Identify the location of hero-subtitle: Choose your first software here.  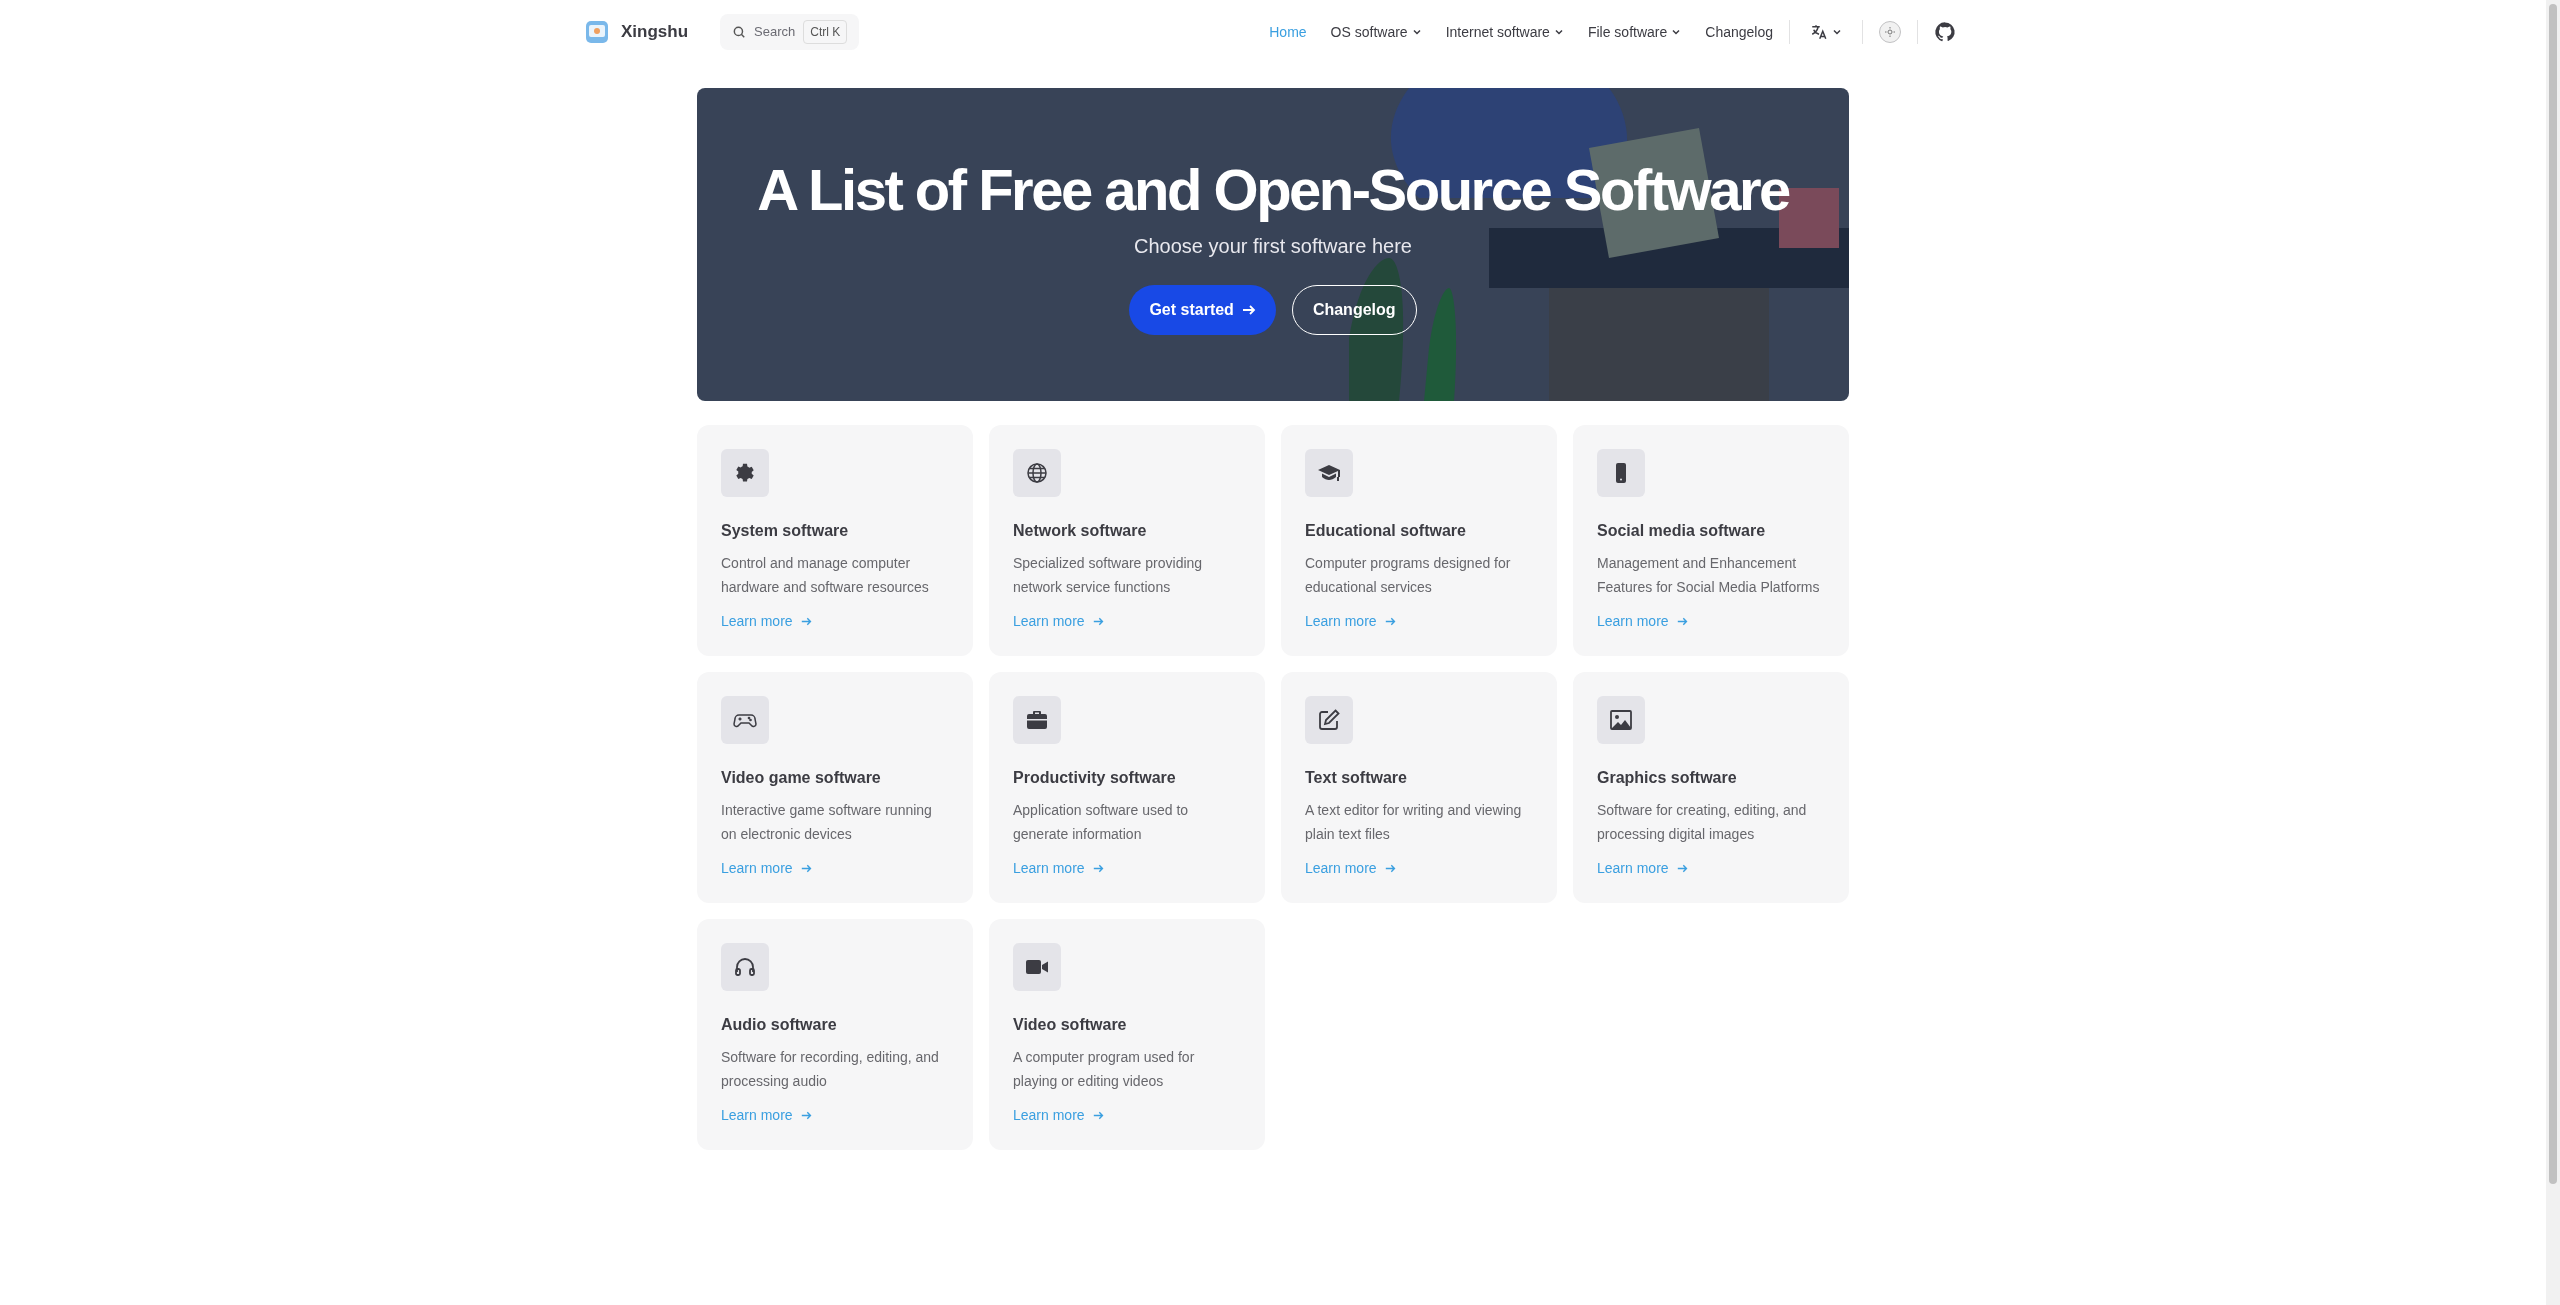
(1273, 246).